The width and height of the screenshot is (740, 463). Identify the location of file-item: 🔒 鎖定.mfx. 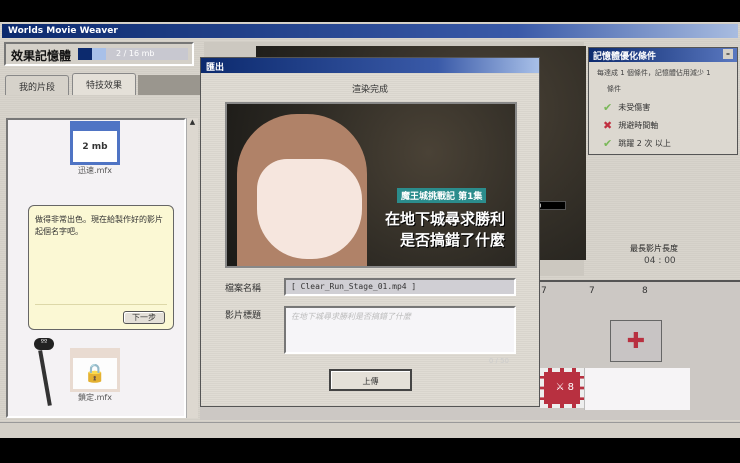
(95, 375).